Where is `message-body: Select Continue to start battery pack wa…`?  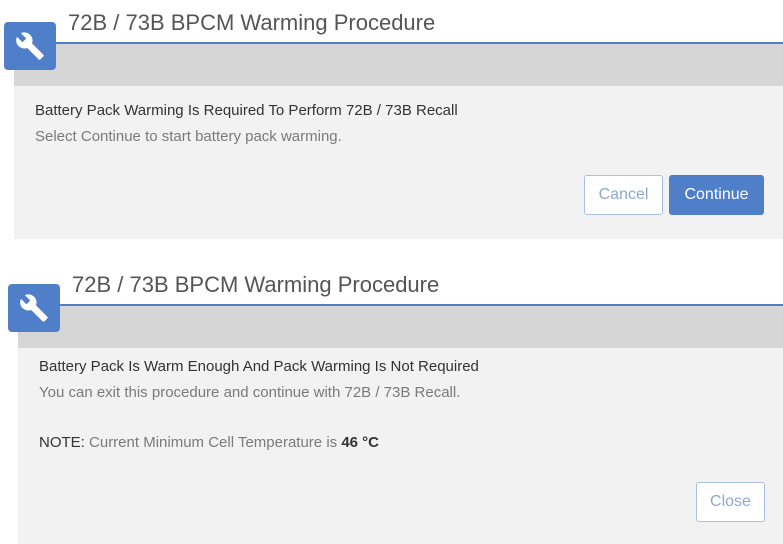 message-body: Select Continue to start battery pack wa… is located at coordinates (188, 136).